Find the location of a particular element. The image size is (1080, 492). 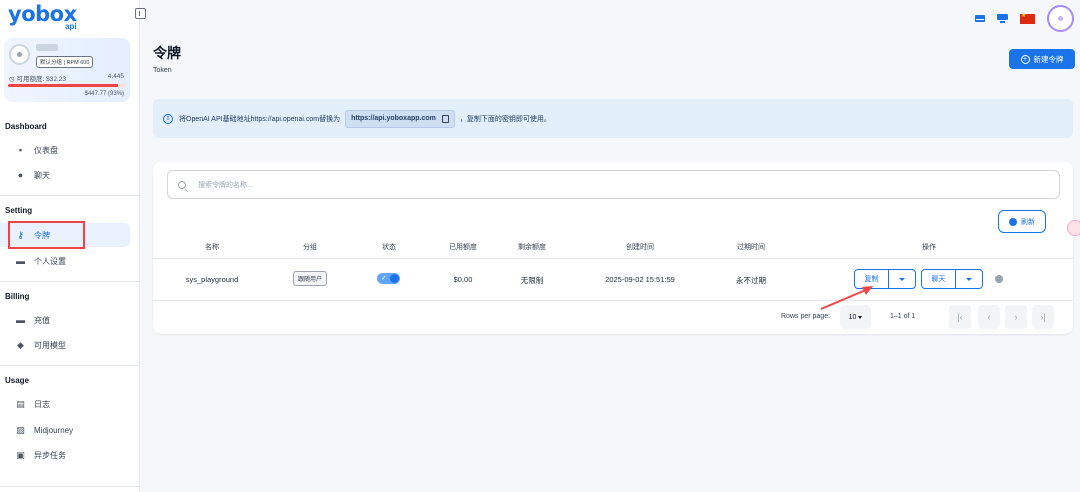

sidebar-item-topup: ▬ 充值 is located at coordinates (65, 320).